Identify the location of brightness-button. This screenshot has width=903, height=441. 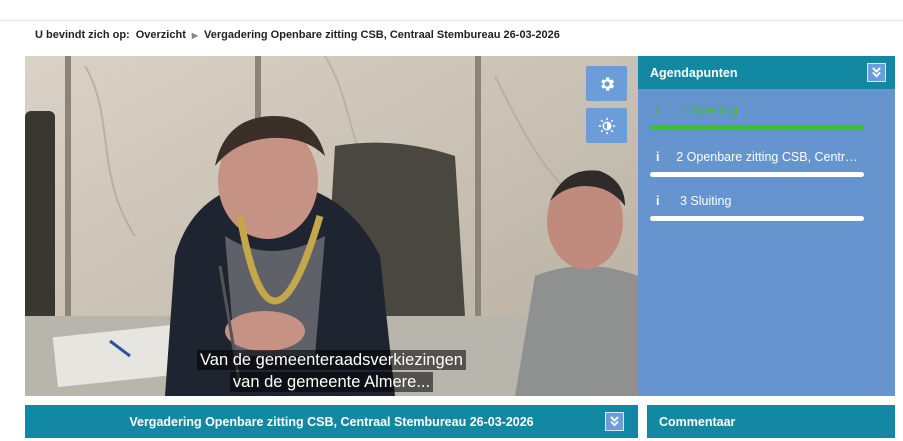
(606, 125).